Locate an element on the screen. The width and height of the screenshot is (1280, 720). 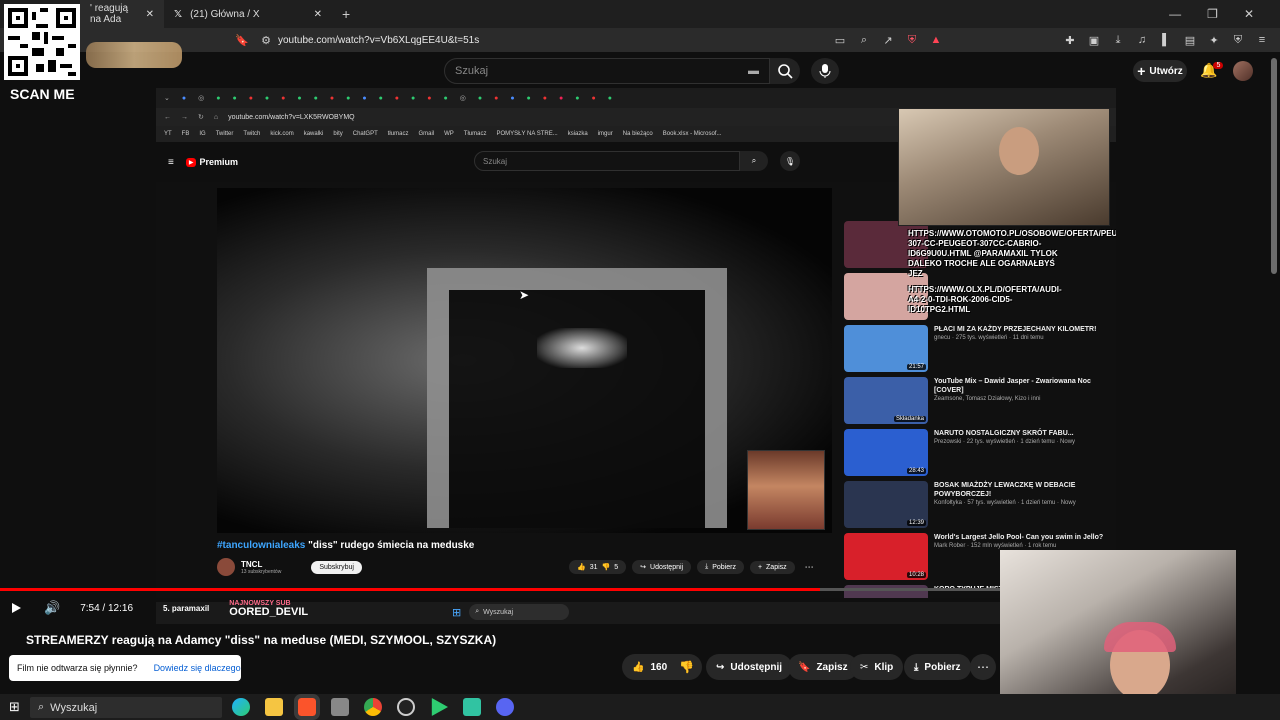
taskbar-search: ⌕ Wyszukaj is located at coordinates (126, 707).